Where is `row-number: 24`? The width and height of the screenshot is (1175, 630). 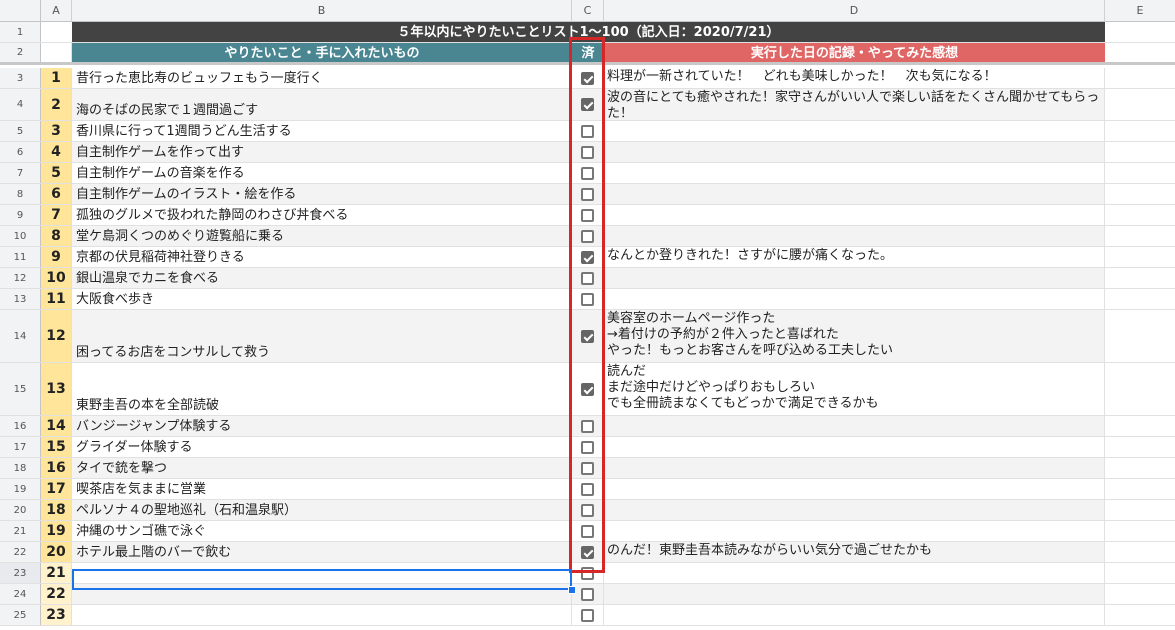
row-number: 24 is located at coordinates (20, 594).